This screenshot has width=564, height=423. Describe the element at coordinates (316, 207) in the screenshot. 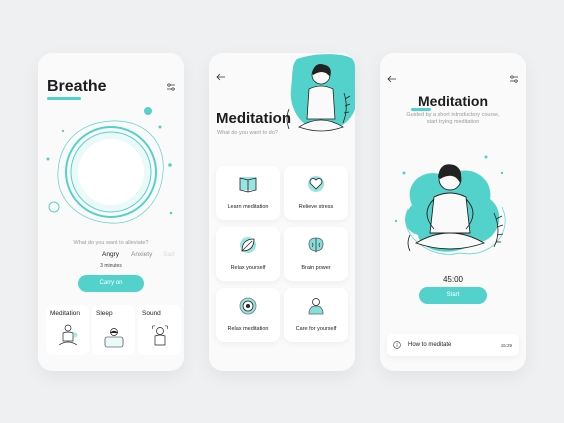

I see `menu-card-label: Relieve stress` at that location.